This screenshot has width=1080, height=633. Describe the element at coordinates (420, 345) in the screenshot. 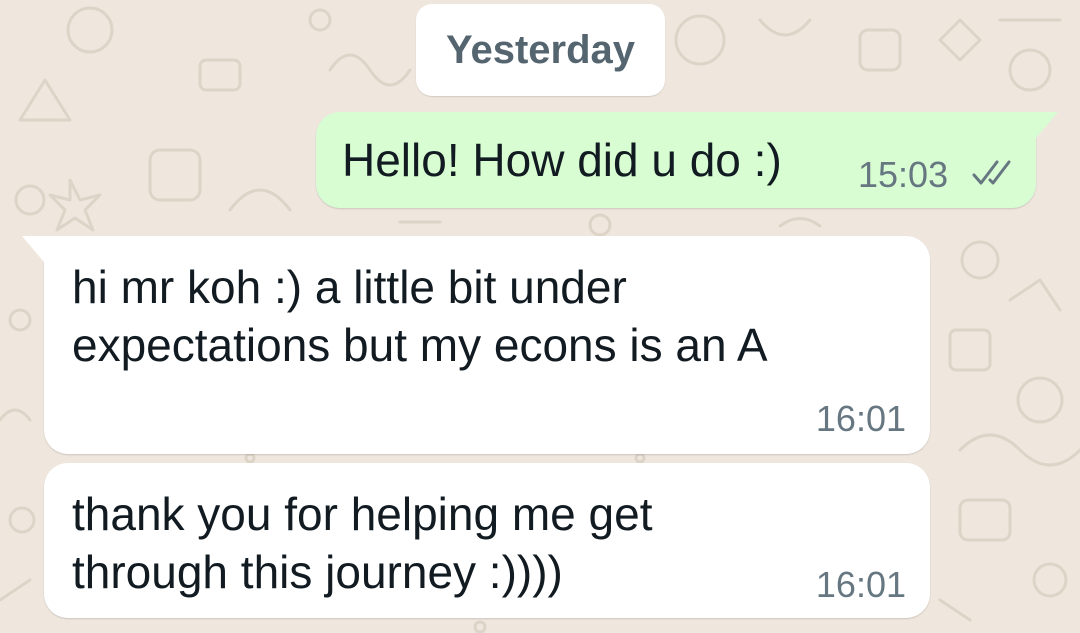

I see `message-line: expectations but my econs is an A` at that location.